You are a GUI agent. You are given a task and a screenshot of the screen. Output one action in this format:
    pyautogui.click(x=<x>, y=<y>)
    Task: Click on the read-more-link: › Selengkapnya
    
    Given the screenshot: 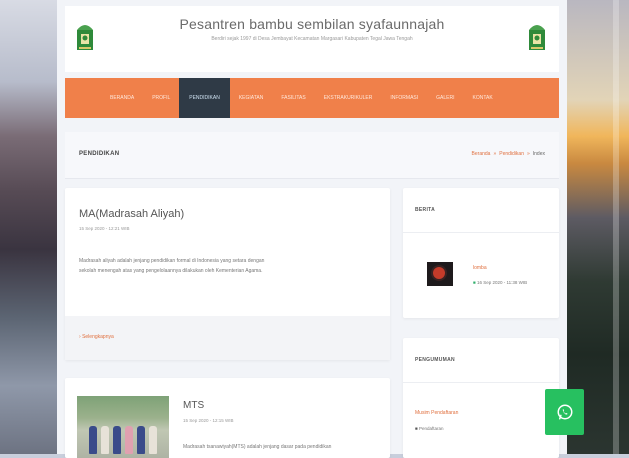 What is the action you would take?
    pyautogui.click(x=96, y=337)
    